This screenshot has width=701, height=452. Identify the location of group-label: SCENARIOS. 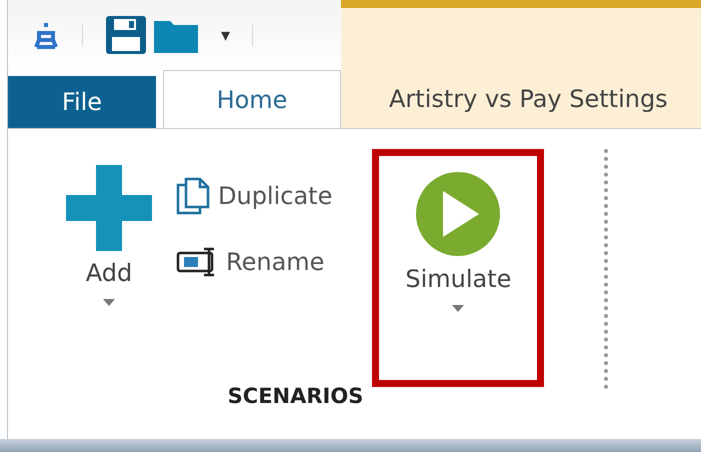
(295, 396).